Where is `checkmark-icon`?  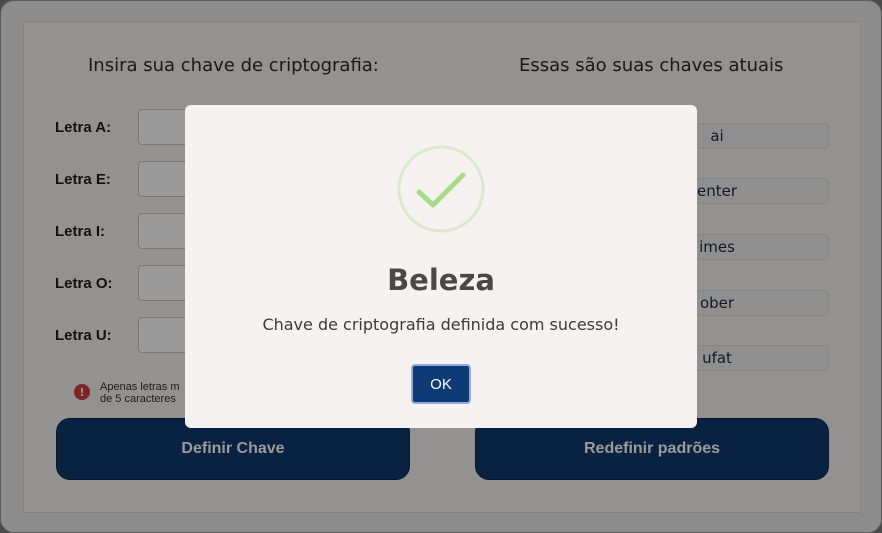 checkmark-icon is located at coordinates (441, 189).